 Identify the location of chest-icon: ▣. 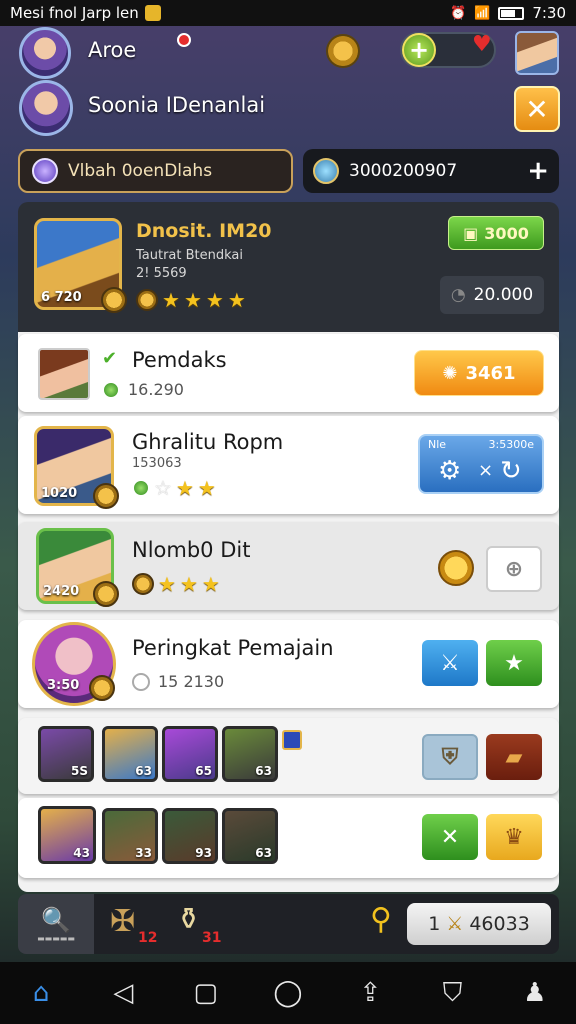
(471, 233).